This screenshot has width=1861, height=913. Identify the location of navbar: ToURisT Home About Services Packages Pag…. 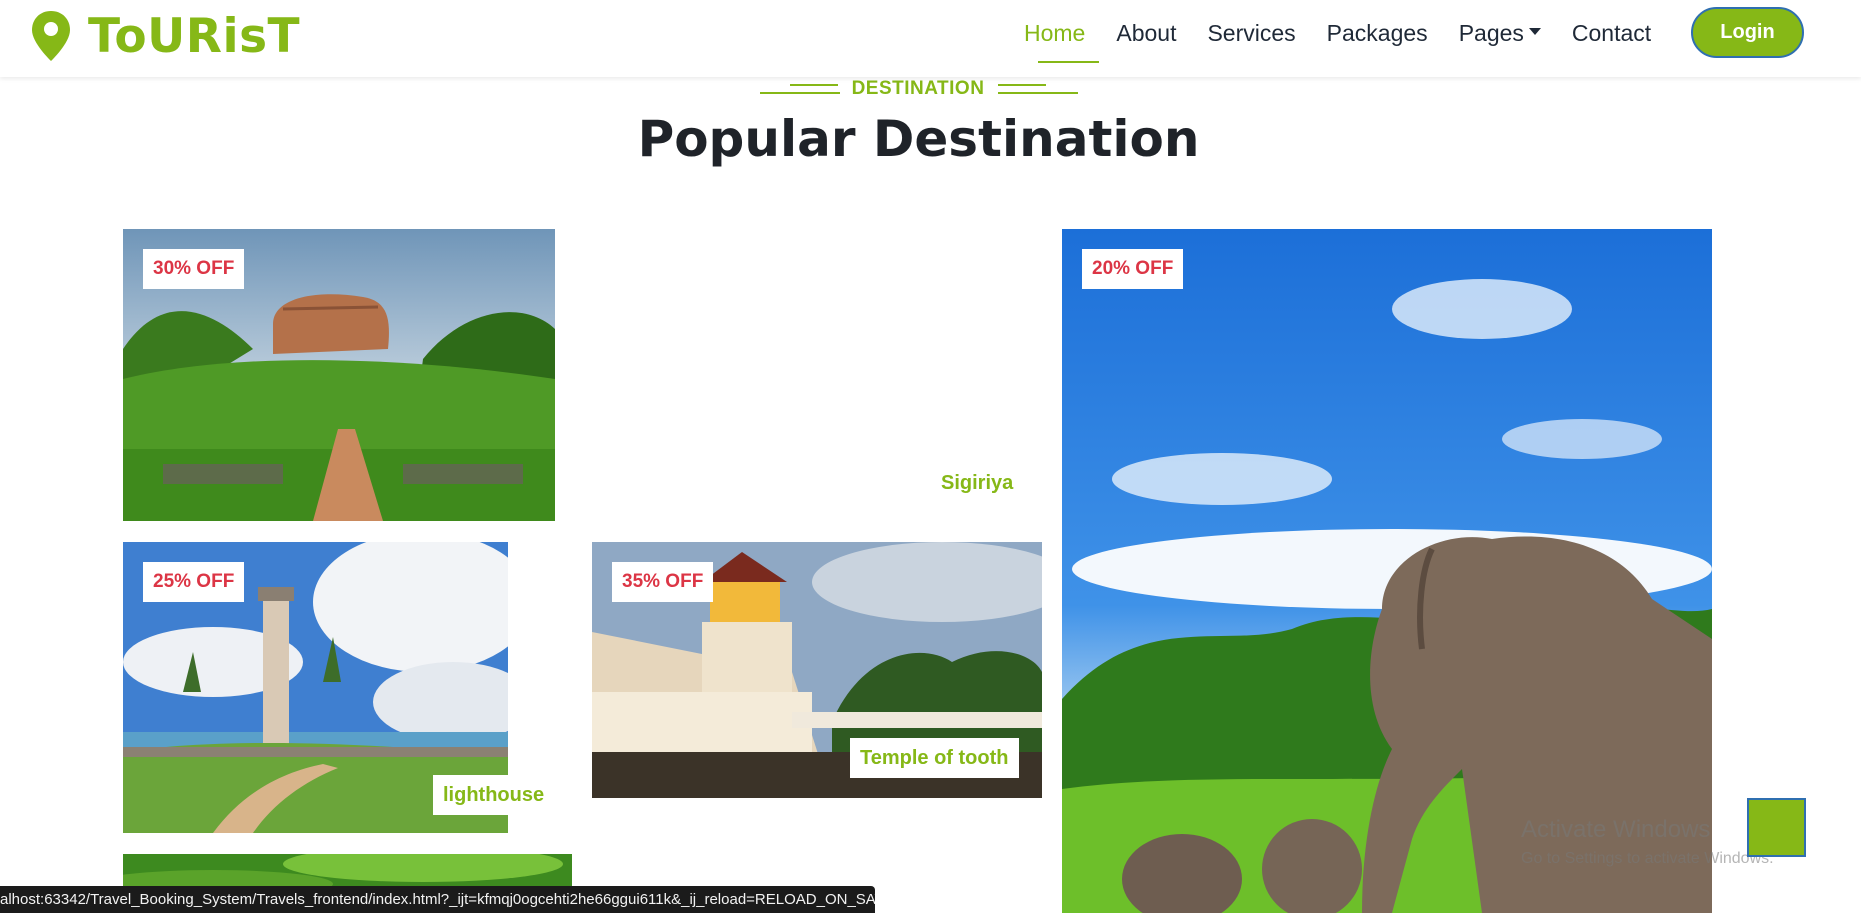
(930, 38).